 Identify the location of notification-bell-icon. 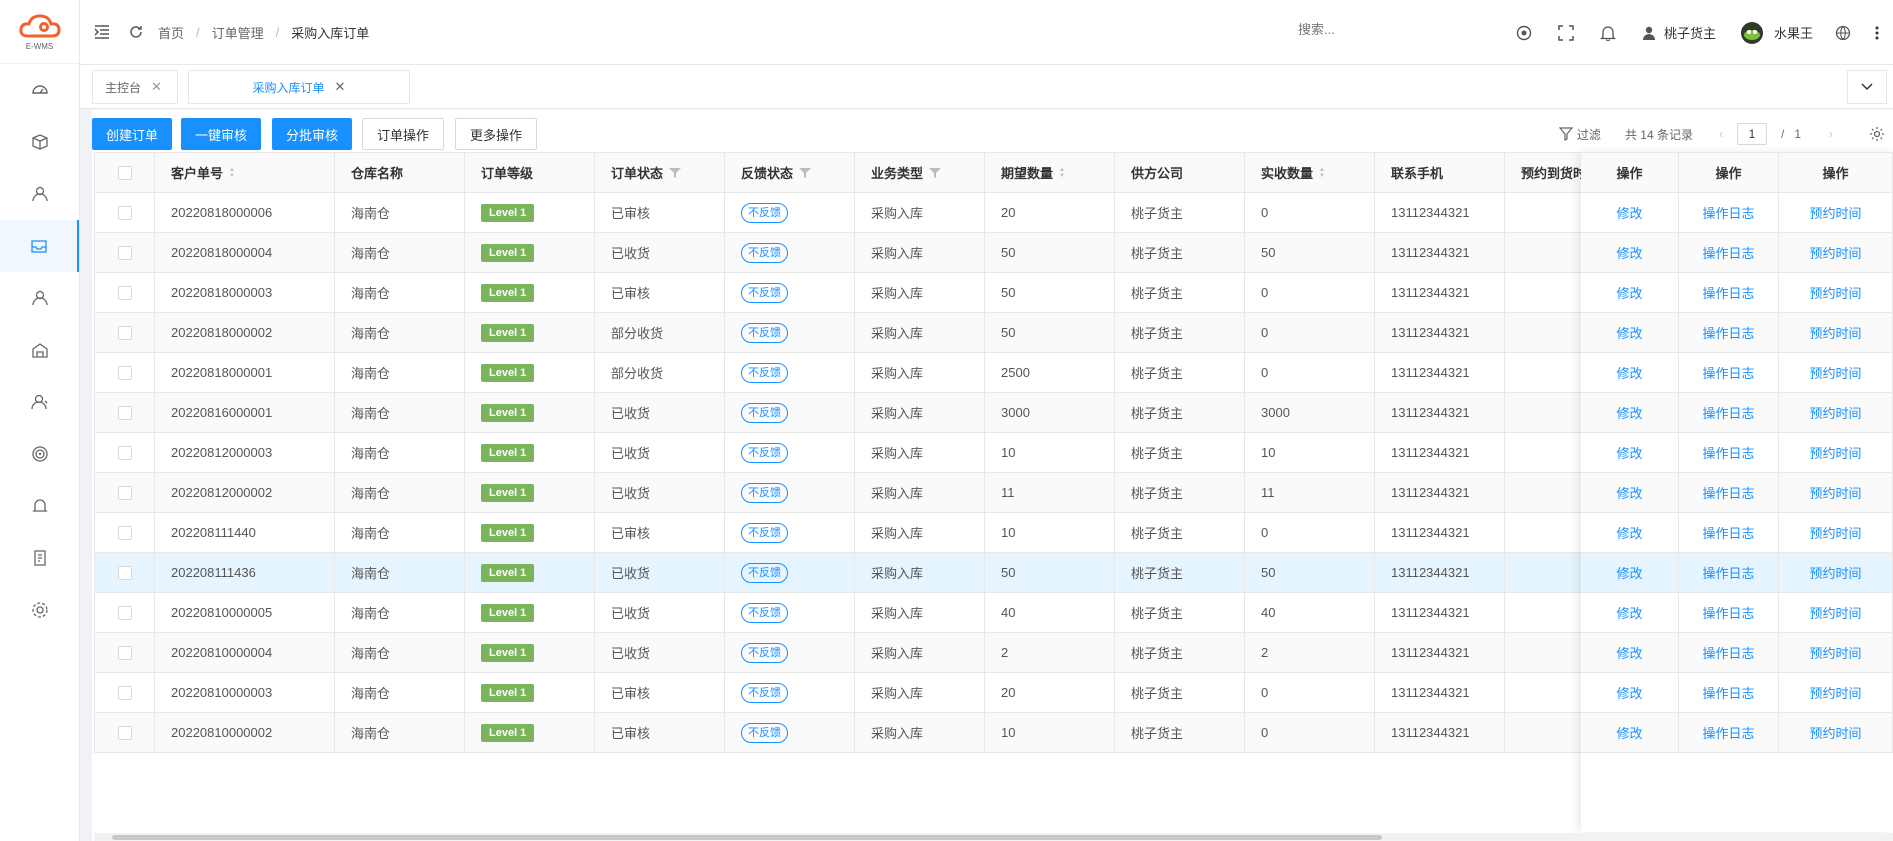
(1607, 33).